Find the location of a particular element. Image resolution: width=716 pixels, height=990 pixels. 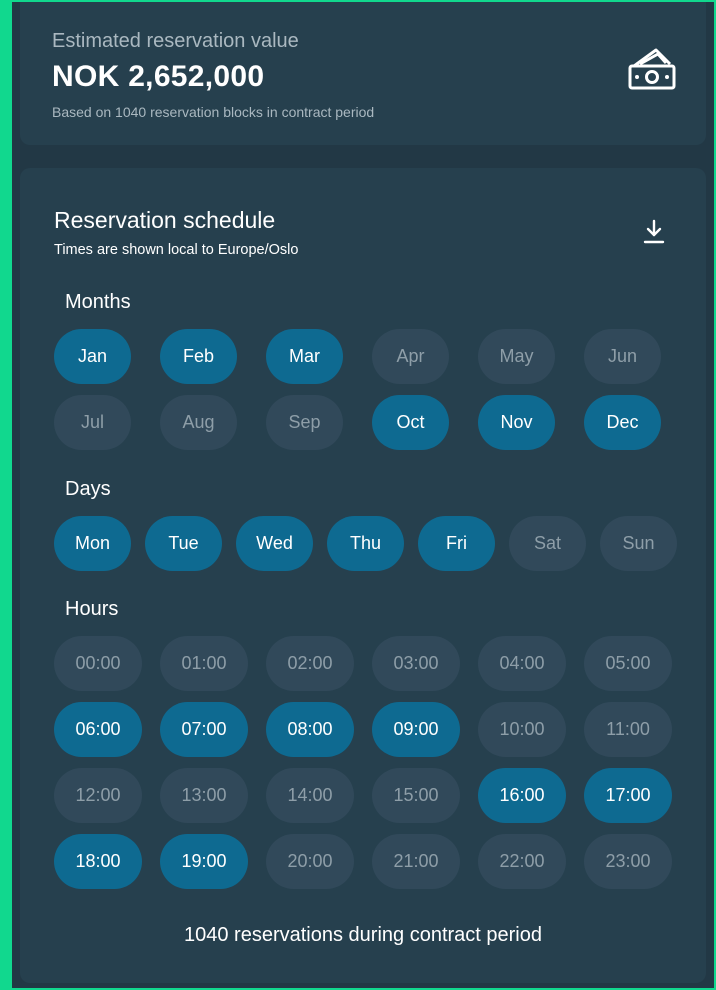

day-toggle: Sat is located at coordinates (547, 543).